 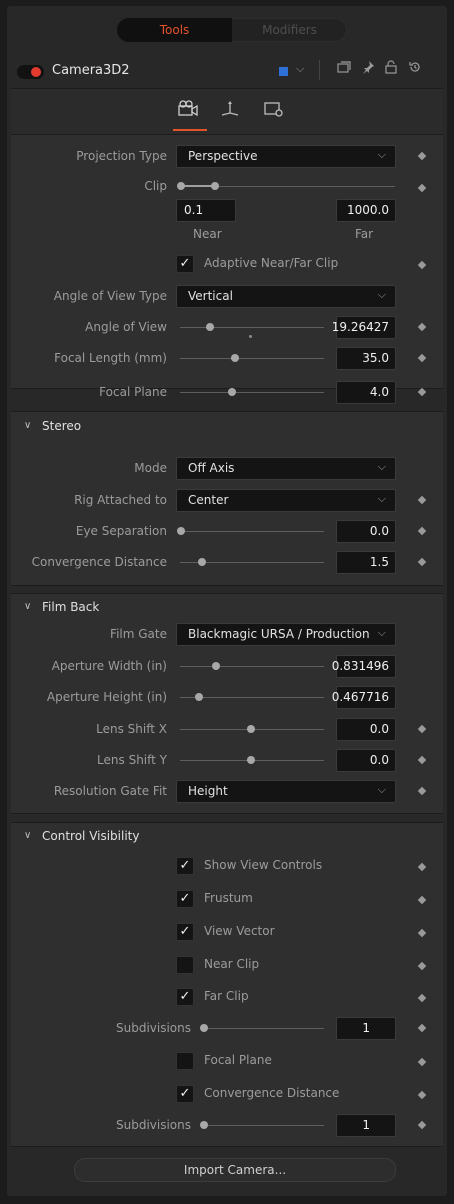 What do you see at coordinates (360, 666) in the screenshot?
I see `aperture-width-value: 0.831496` at bounding box center [360, 666].